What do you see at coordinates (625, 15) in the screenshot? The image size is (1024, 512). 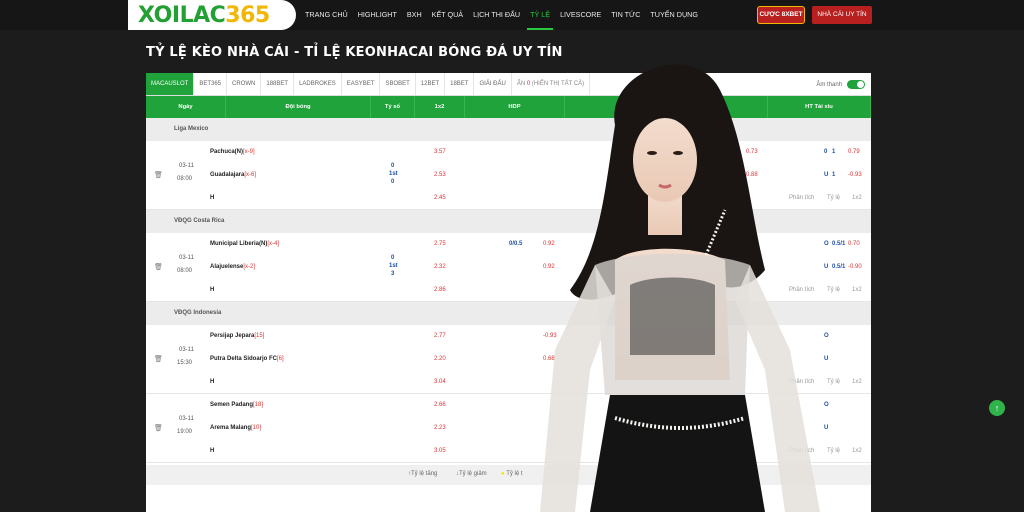 I see `nav-item-news: TIN TỨC` at bounding box center [625, 15].